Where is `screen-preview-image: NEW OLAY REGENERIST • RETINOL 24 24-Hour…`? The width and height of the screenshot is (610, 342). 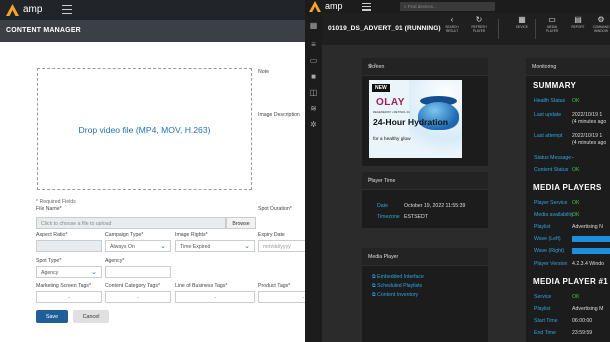 screen-preview-image: NEW OLAY REGENERIST • RETINOL 24 24-Hour… is located at coordinates (415, 119).